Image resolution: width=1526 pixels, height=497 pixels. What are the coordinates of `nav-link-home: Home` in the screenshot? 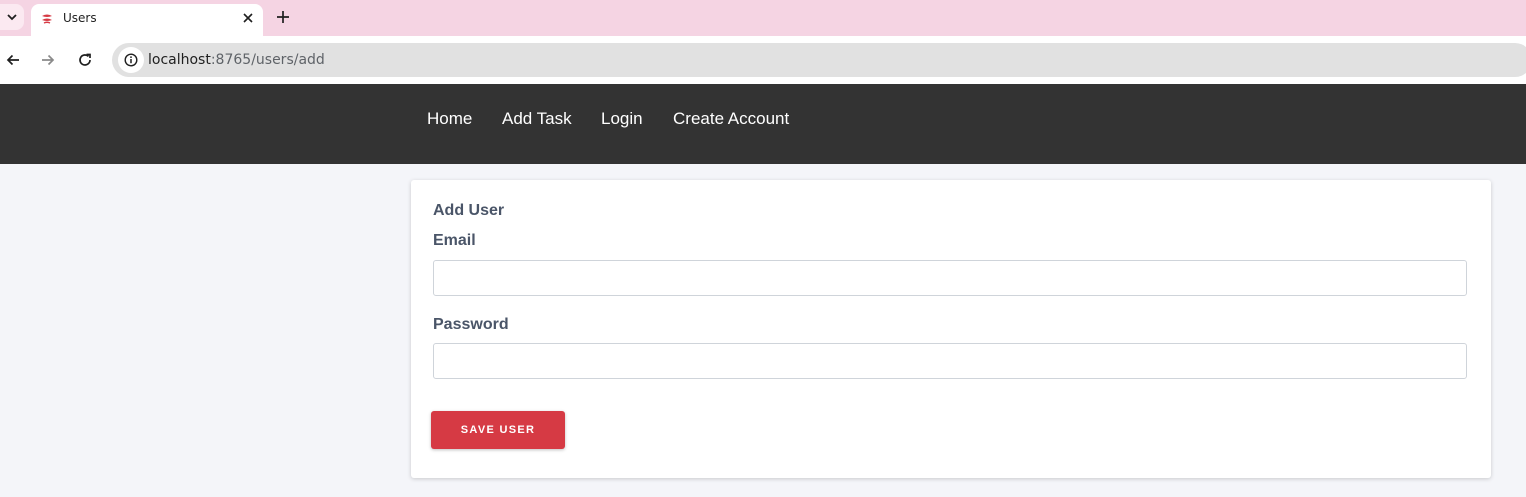 It's located at (449, 119).